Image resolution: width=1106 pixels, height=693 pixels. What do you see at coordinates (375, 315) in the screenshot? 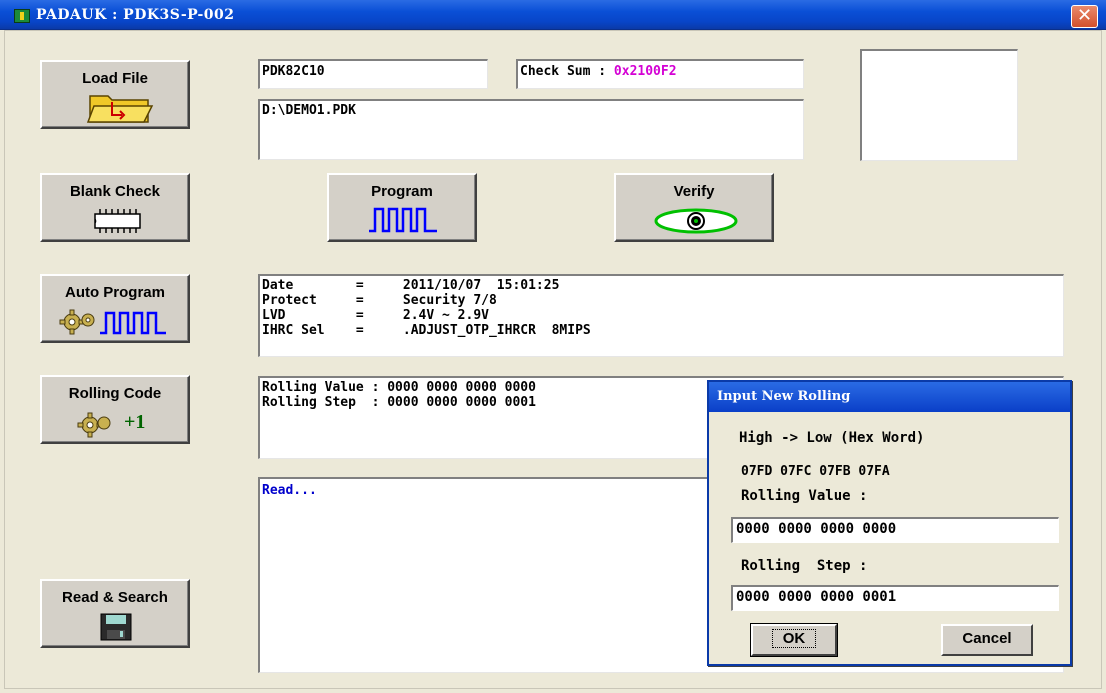
I see `info-line: LVD = 2.4V ~ 2.9V` at bounding box center [375, 315].